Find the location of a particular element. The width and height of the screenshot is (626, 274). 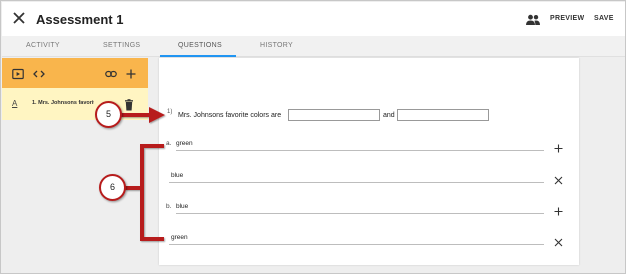

tab-settings: SETTINGS is located at coordinates (121, 45).